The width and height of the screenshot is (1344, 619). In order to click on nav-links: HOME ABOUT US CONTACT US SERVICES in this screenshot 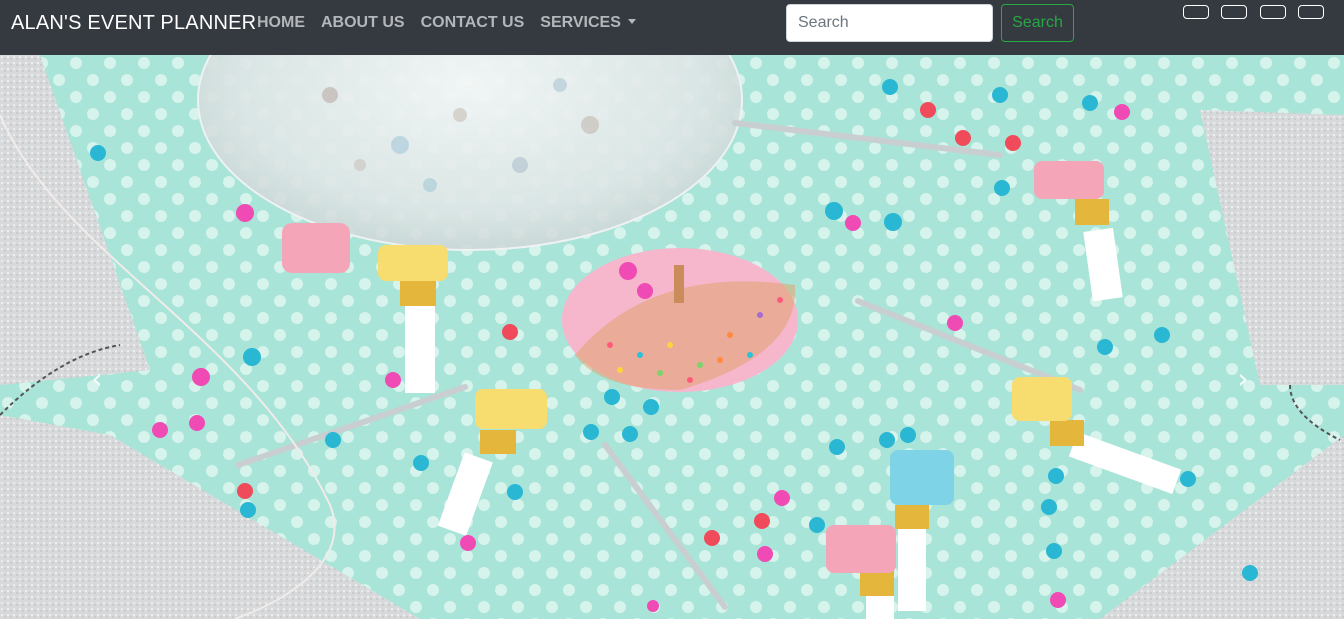, I will do `click(446, 23)`.